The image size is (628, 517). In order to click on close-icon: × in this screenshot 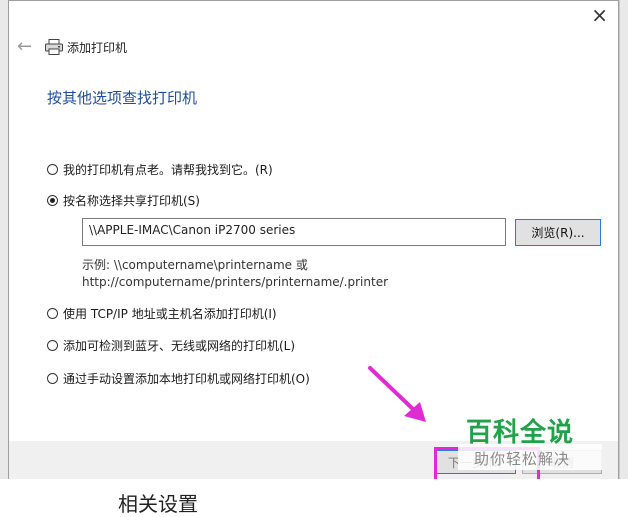, I will do `click(599, 15)`.